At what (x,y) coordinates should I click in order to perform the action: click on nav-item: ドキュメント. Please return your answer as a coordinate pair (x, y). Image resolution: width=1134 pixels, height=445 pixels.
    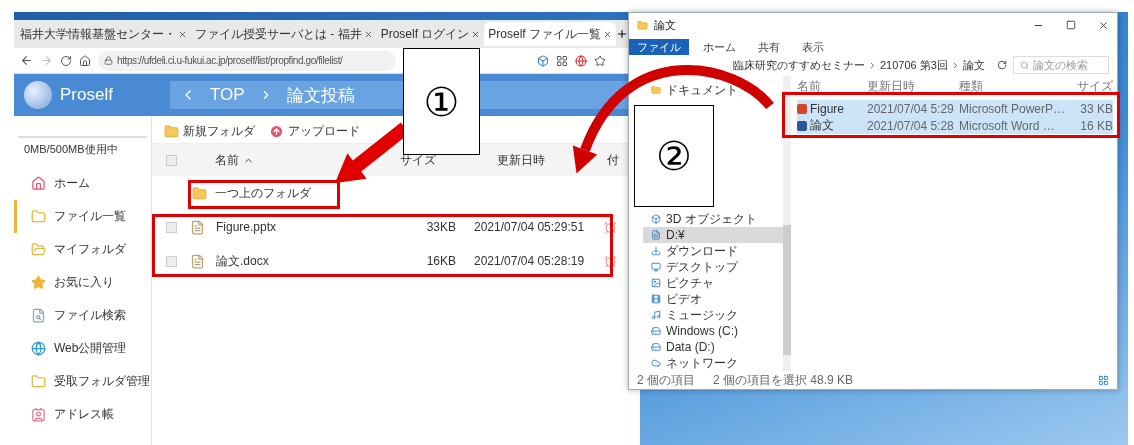
    Looking at the image, I should click on (693, 90).